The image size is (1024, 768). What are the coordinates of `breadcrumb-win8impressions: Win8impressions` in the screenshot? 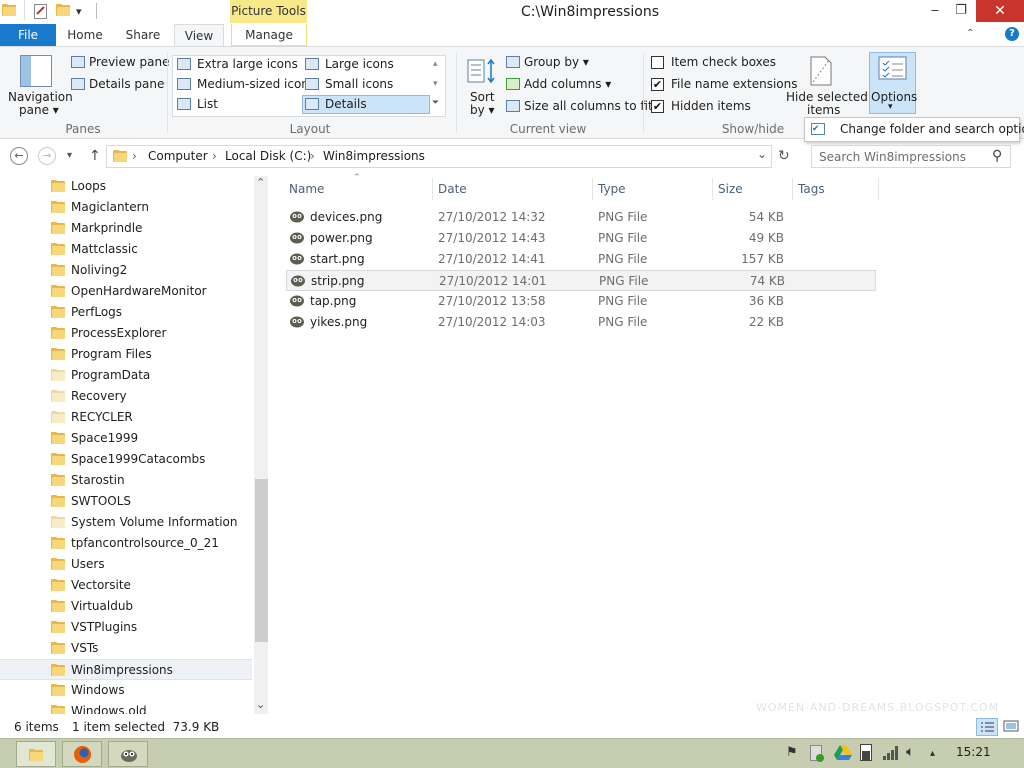 It's located at (374, 156).